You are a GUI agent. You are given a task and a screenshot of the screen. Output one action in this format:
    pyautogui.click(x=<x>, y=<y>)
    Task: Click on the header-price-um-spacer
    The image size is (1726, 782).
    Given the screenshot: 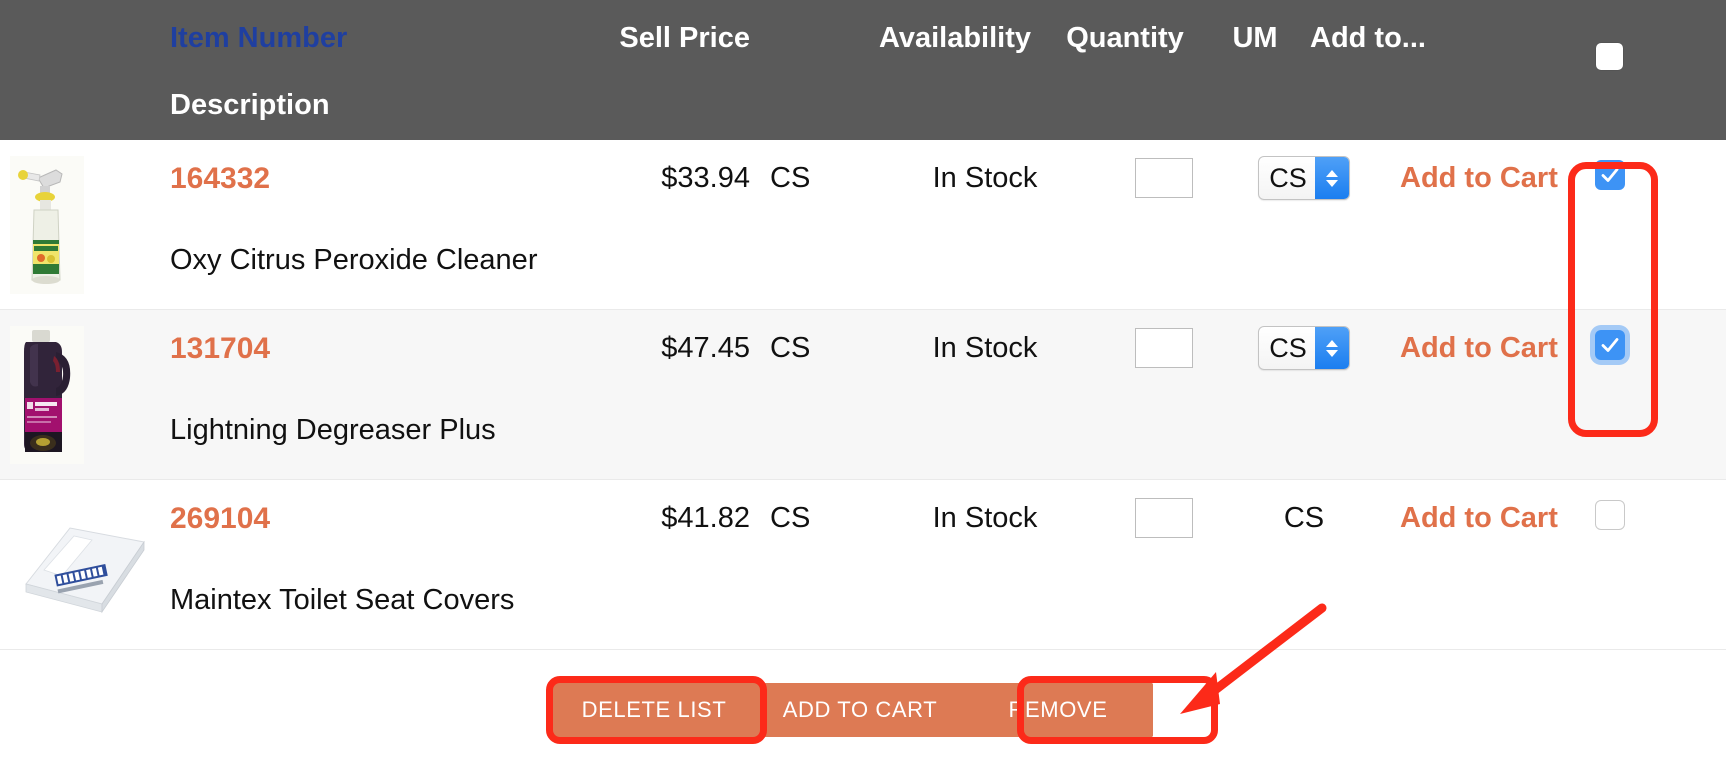 What is the action you would take?
    pyautogui.click(x=805, y=12)
    